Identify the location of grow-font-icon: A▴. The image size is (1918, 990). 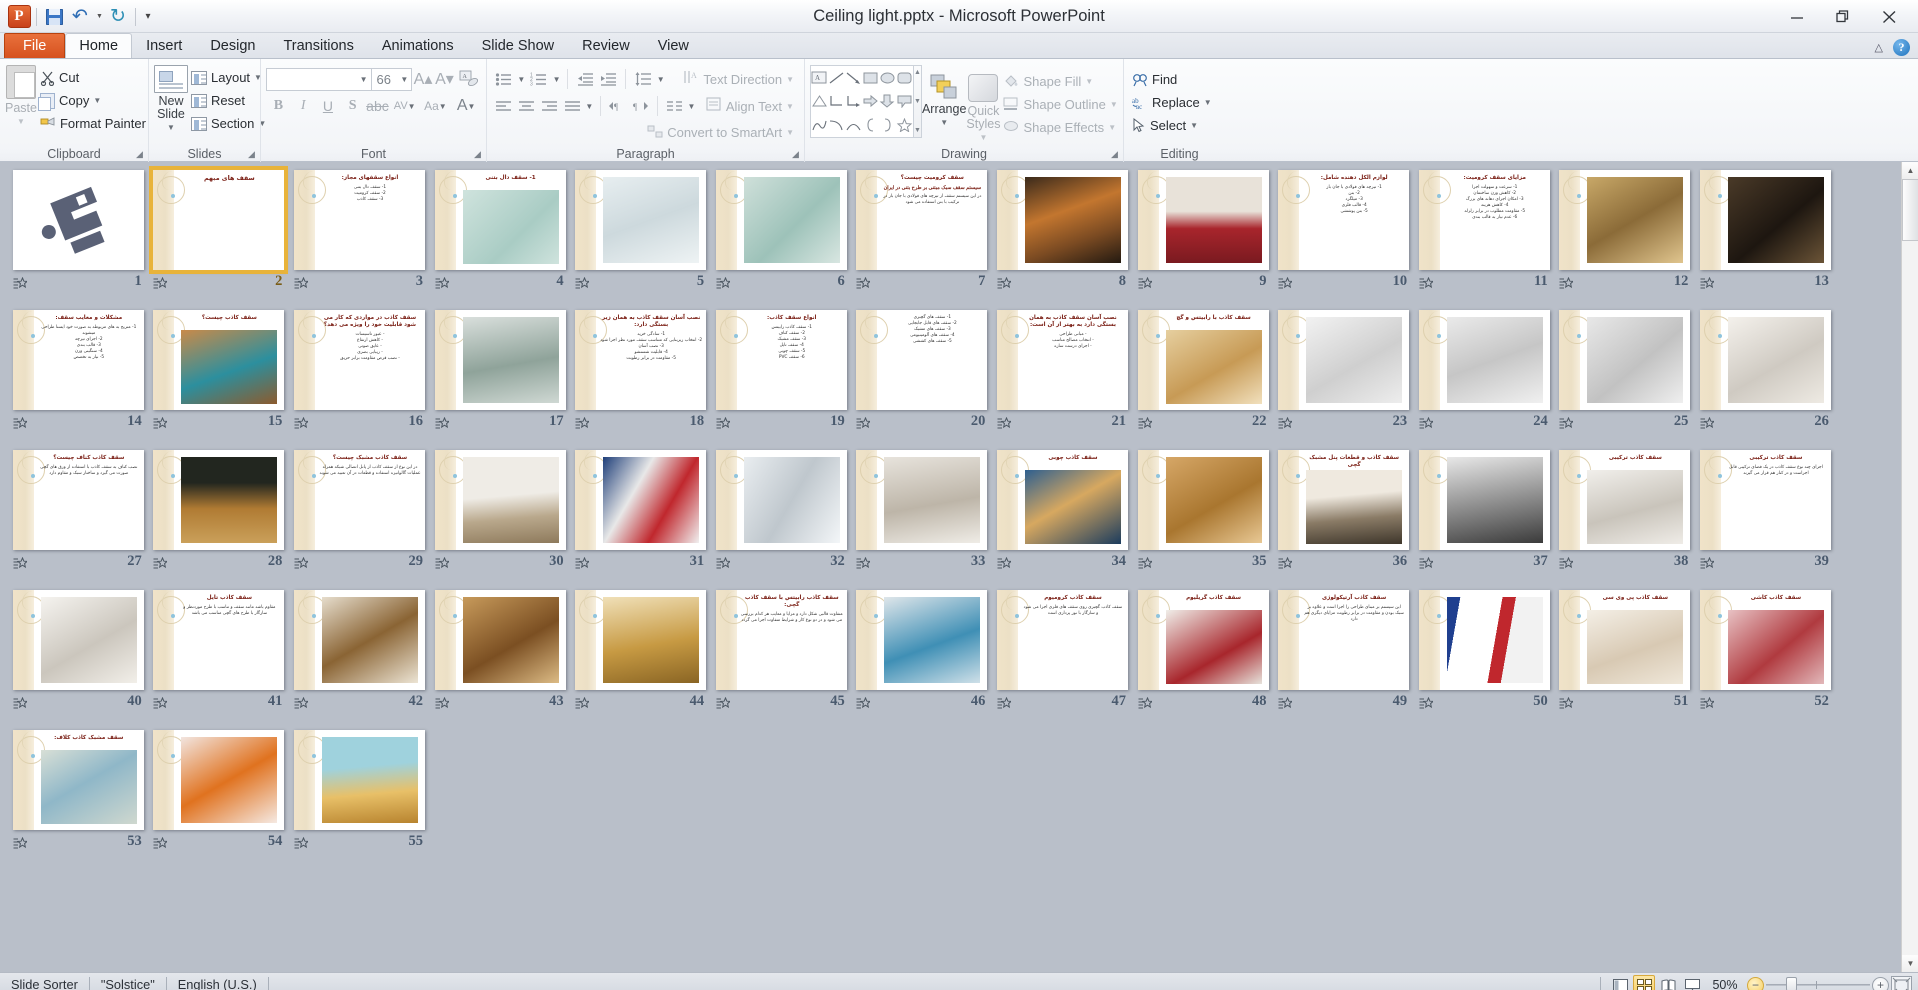
(422, 79).